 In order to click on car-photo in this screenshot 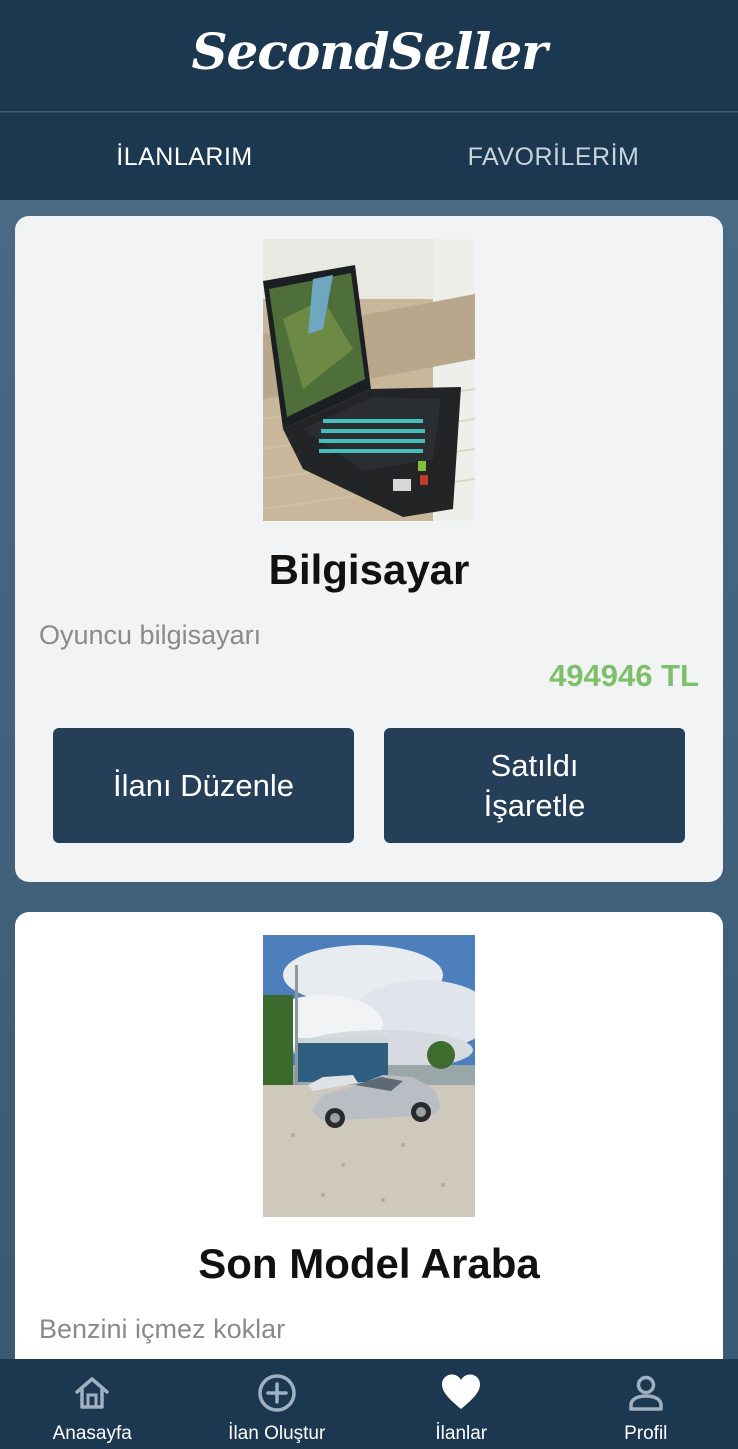, I will do `click(369, 1076)`.